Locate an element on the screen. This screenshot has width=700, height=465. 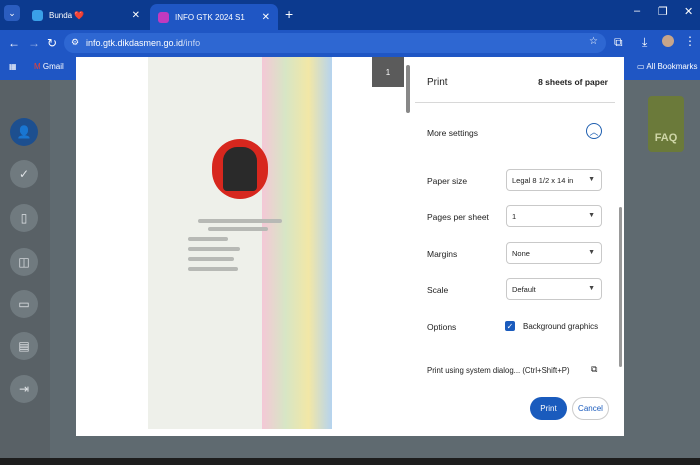
document-icon: ▯ is located at coordinates (24, 218).